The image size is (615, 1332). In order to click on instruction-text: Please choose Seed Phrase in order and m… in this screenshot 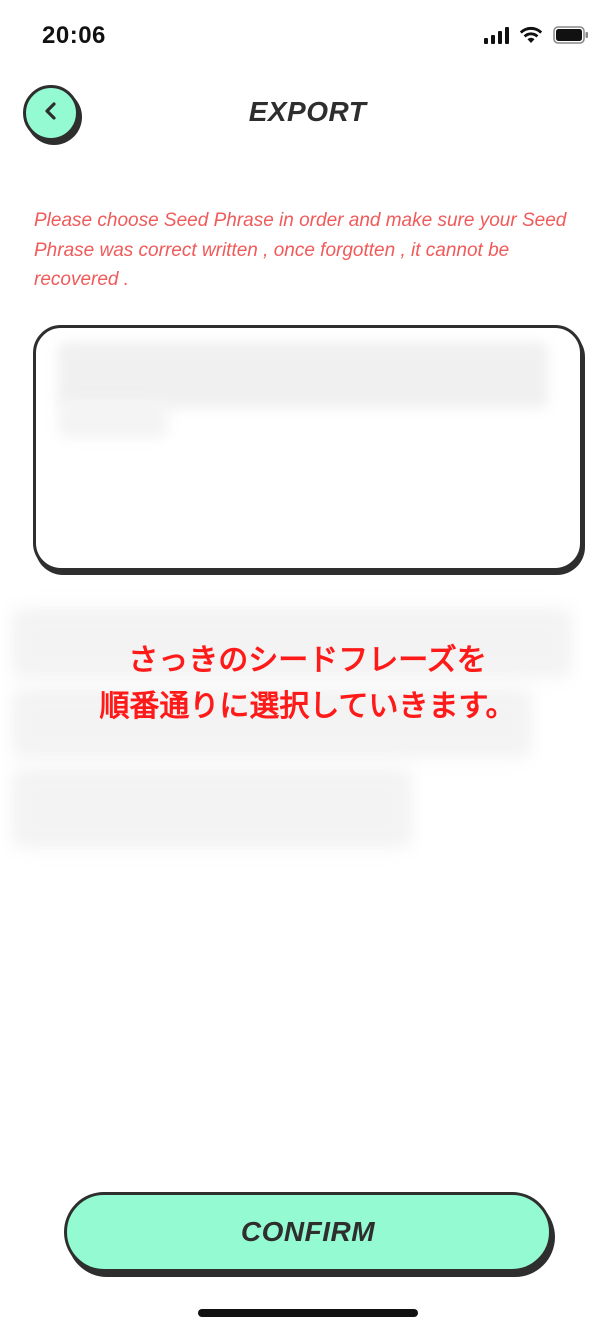, I will do `click(300, 250)`.